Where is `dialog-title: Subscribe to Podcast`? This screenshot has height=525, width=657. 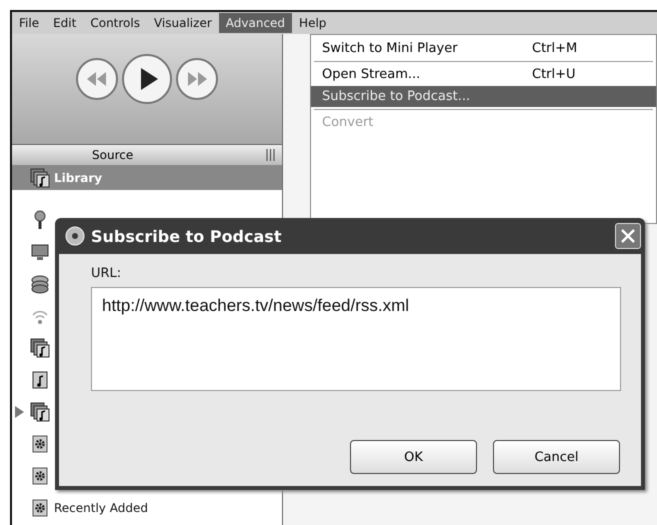
dialog-title: Subscribe to Podcast is located at coordinates (186, 236).